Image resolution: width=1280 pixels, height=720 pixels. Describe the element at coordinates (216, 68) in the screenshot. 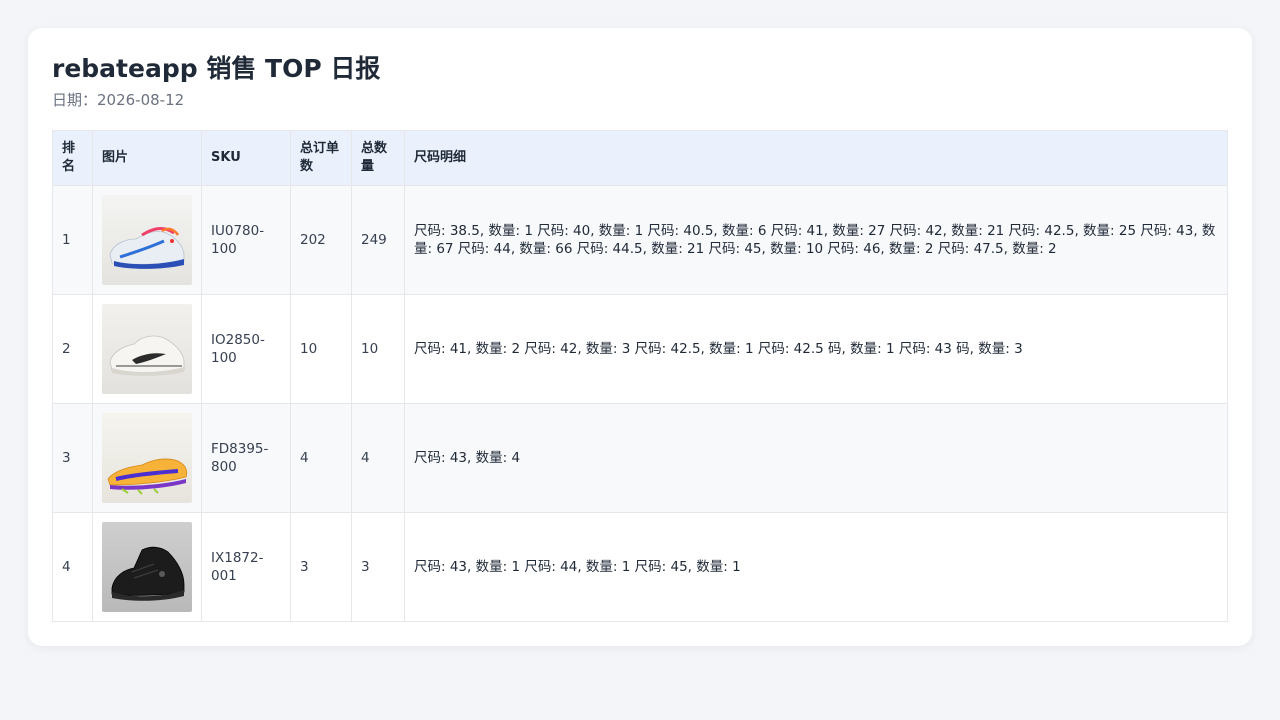

I see `page-title: rebateapp 销售 TOP 日报` at that location.